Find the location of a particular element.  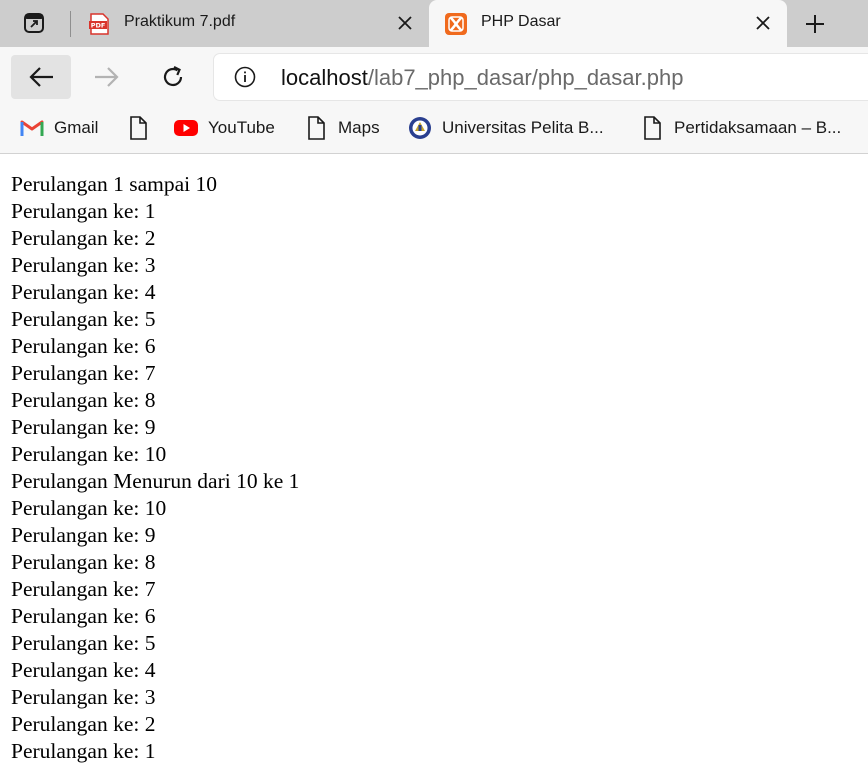

tab-php-dasar: PHP Dasar is located at coordinates (608, 23).